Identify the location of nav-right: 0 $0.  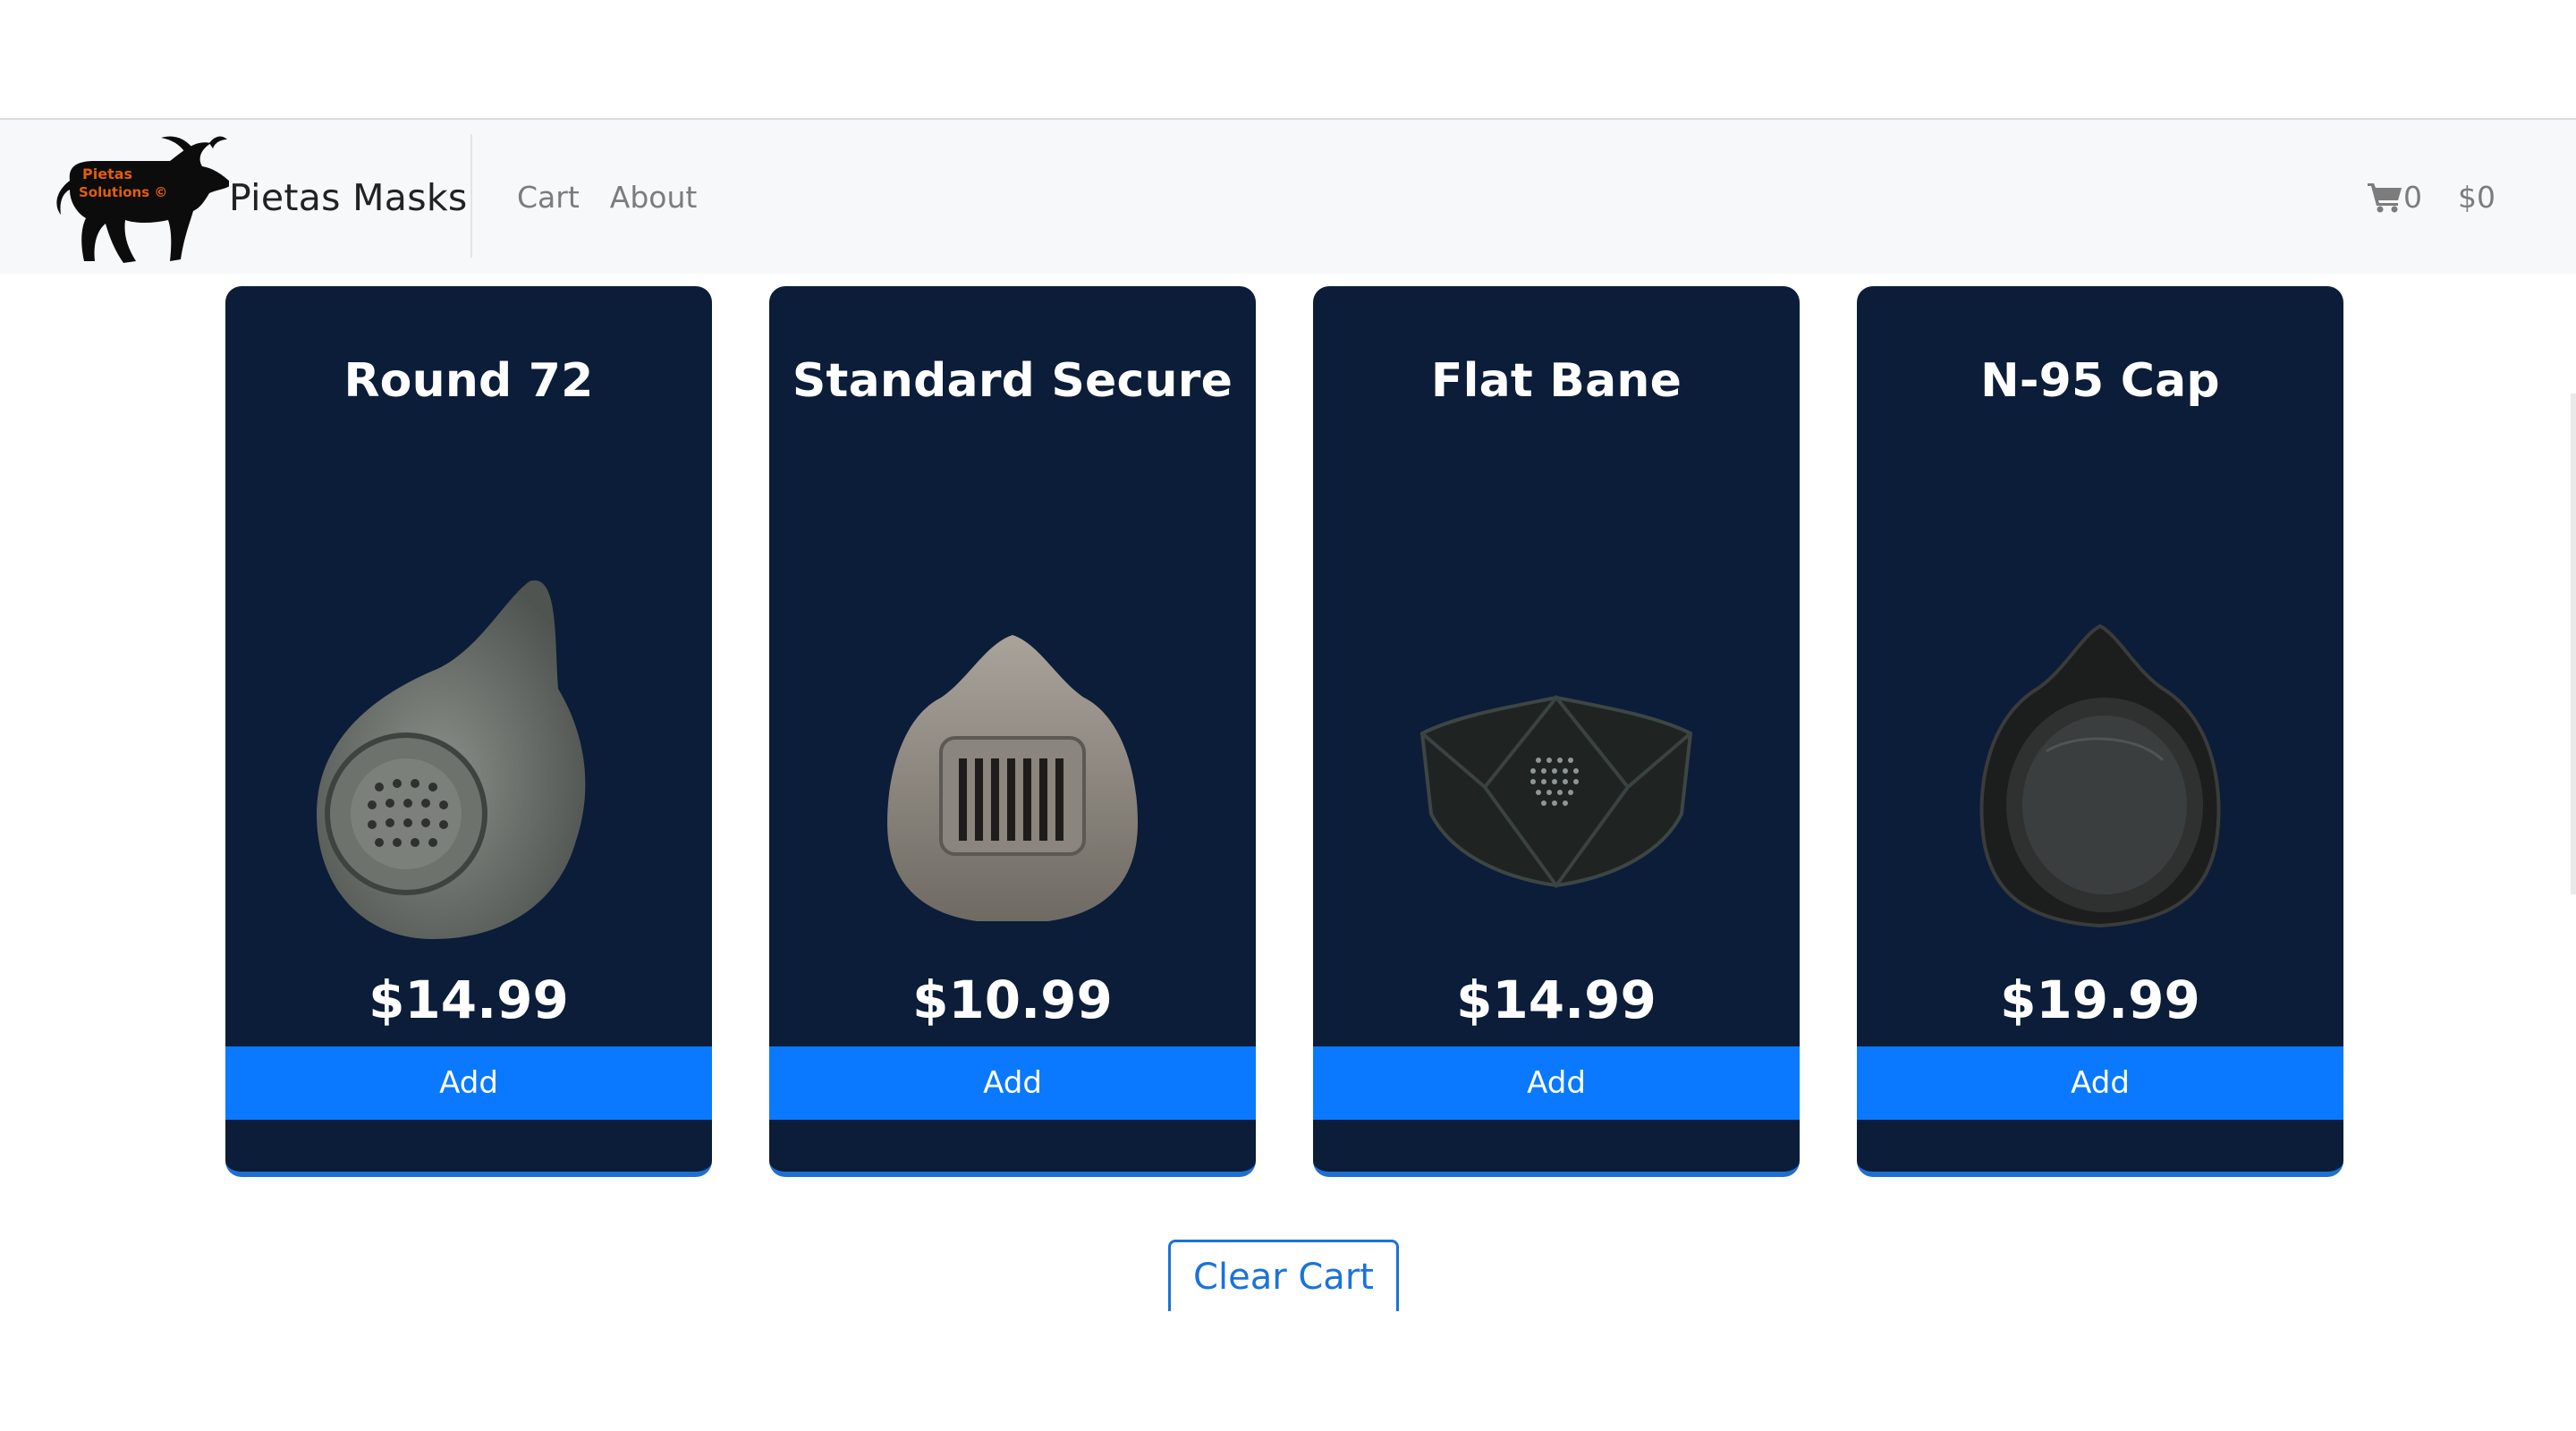
(2432, 197).